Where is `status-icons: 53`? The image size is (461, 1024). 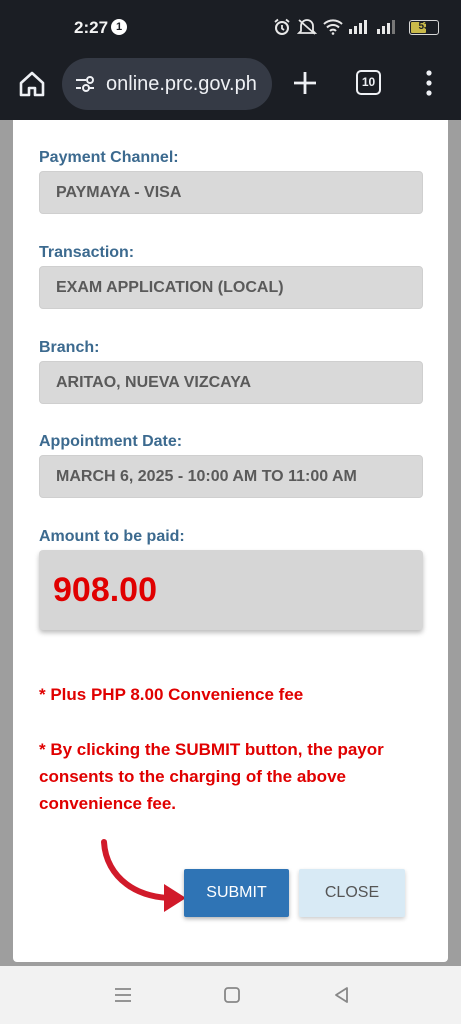 status-icons: 53 is located at coordinates (356, 27).